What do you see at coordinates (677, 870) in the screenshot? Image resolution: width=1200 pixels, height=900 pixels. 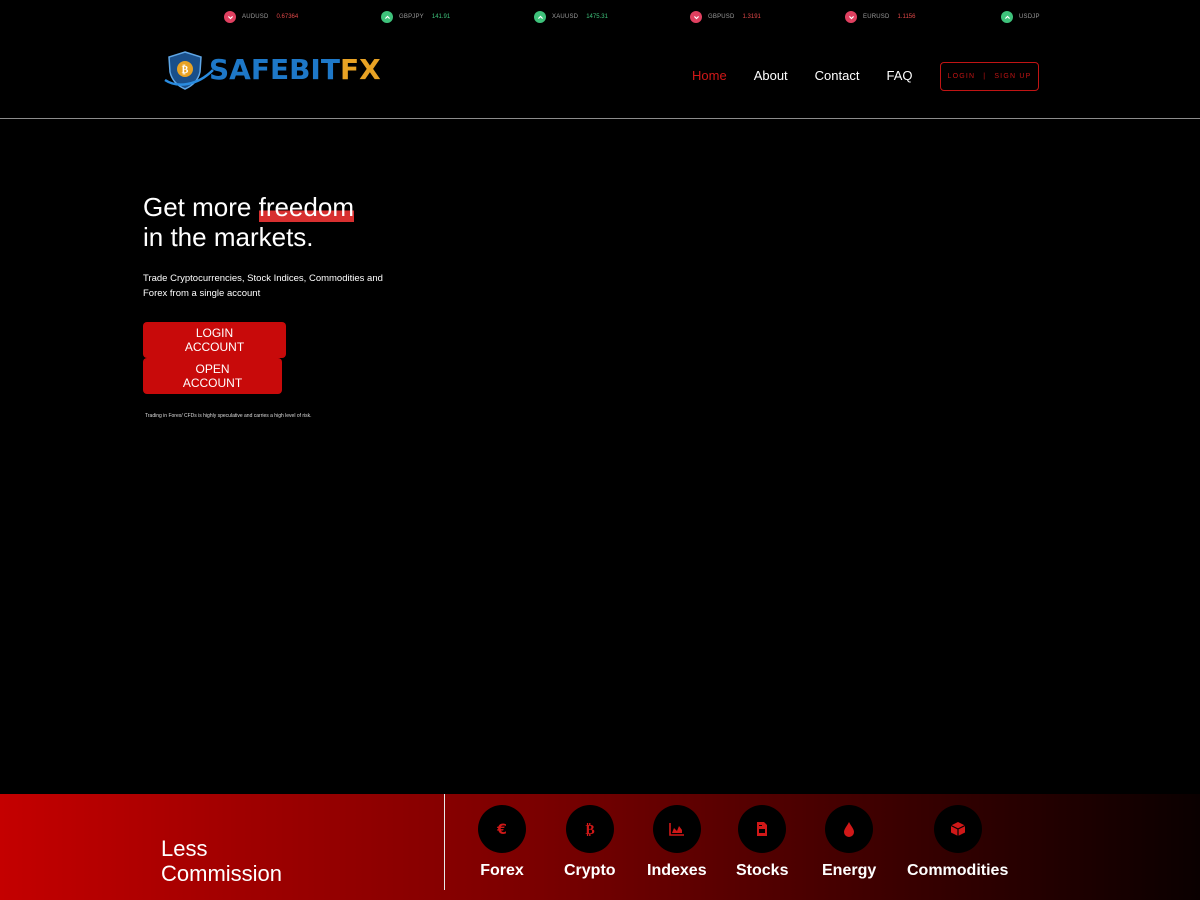 I see `market-label: Indexes` at bounding box center [677, 870].